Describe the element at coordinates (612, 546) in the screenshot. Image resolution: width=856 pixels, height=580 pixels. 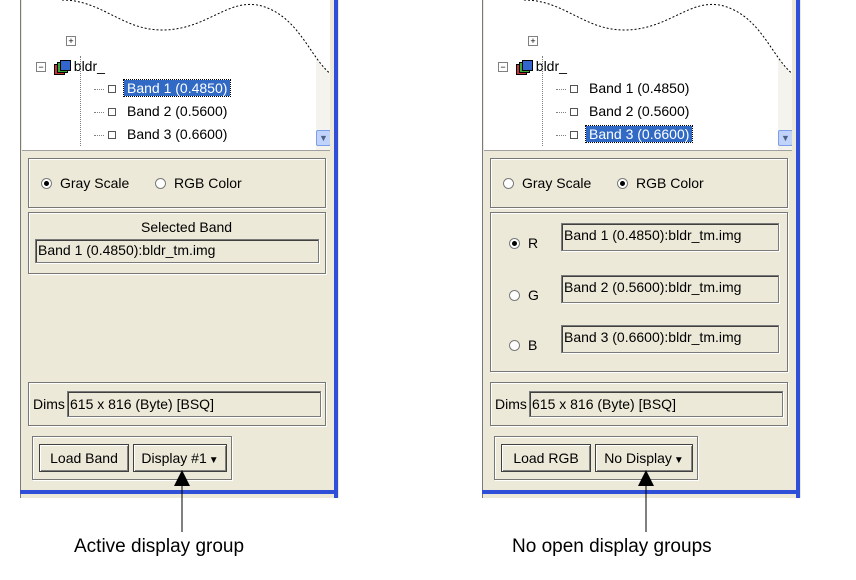
I see `caption-right: No open display groups` at that location.